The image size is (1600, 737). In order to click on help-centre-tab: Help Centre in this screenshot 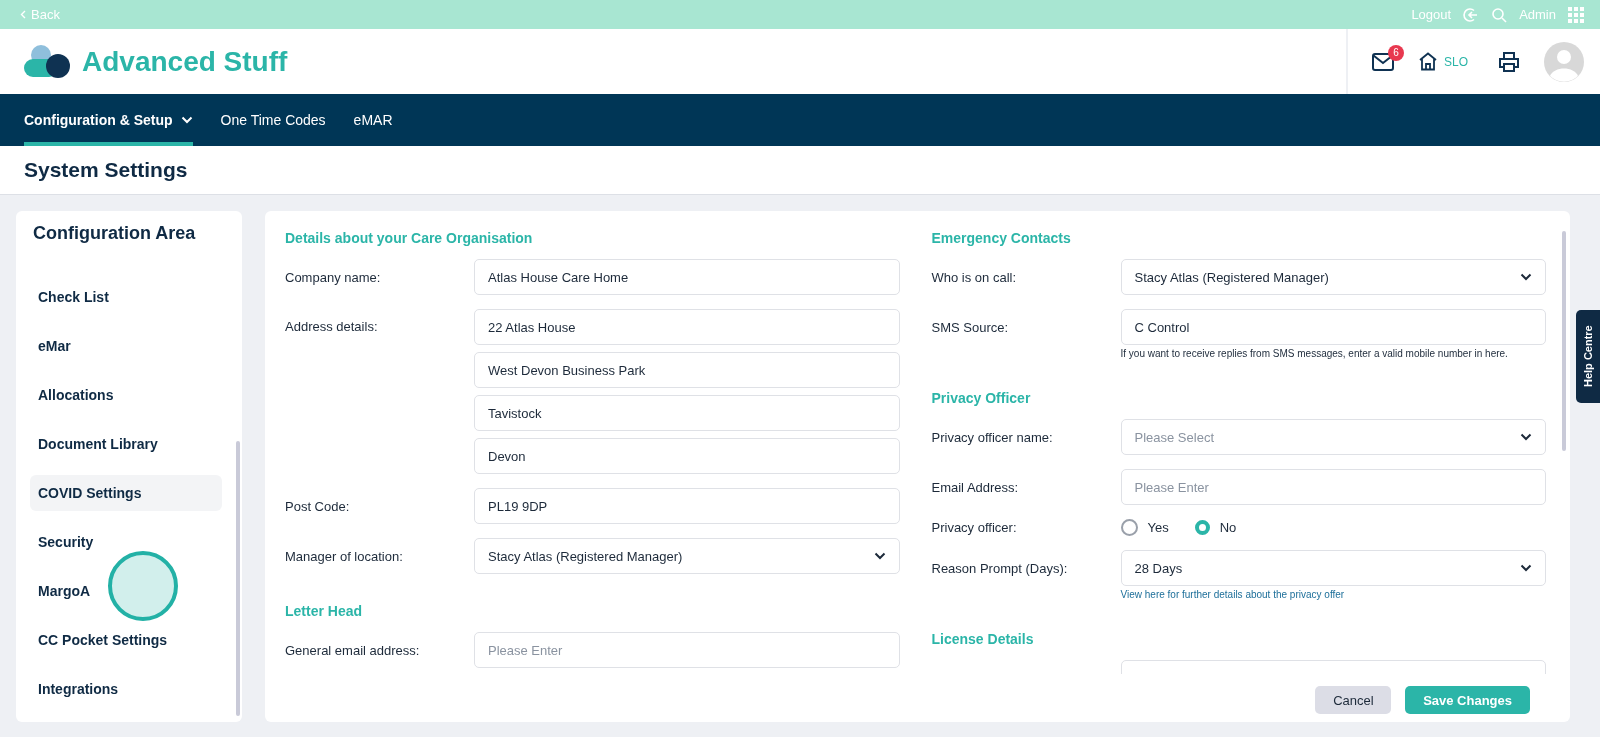, I will do `click(1588, 356)`.